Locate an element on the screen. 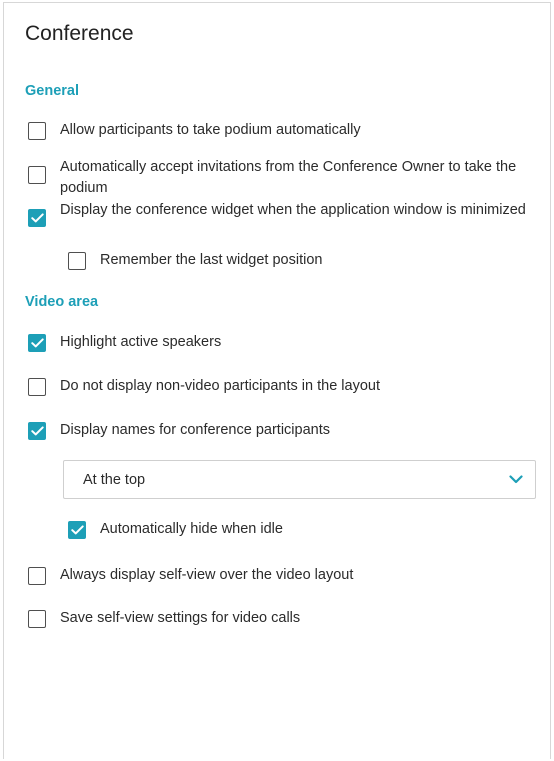  display-names-checkbox is located at coordinates (37, 431).